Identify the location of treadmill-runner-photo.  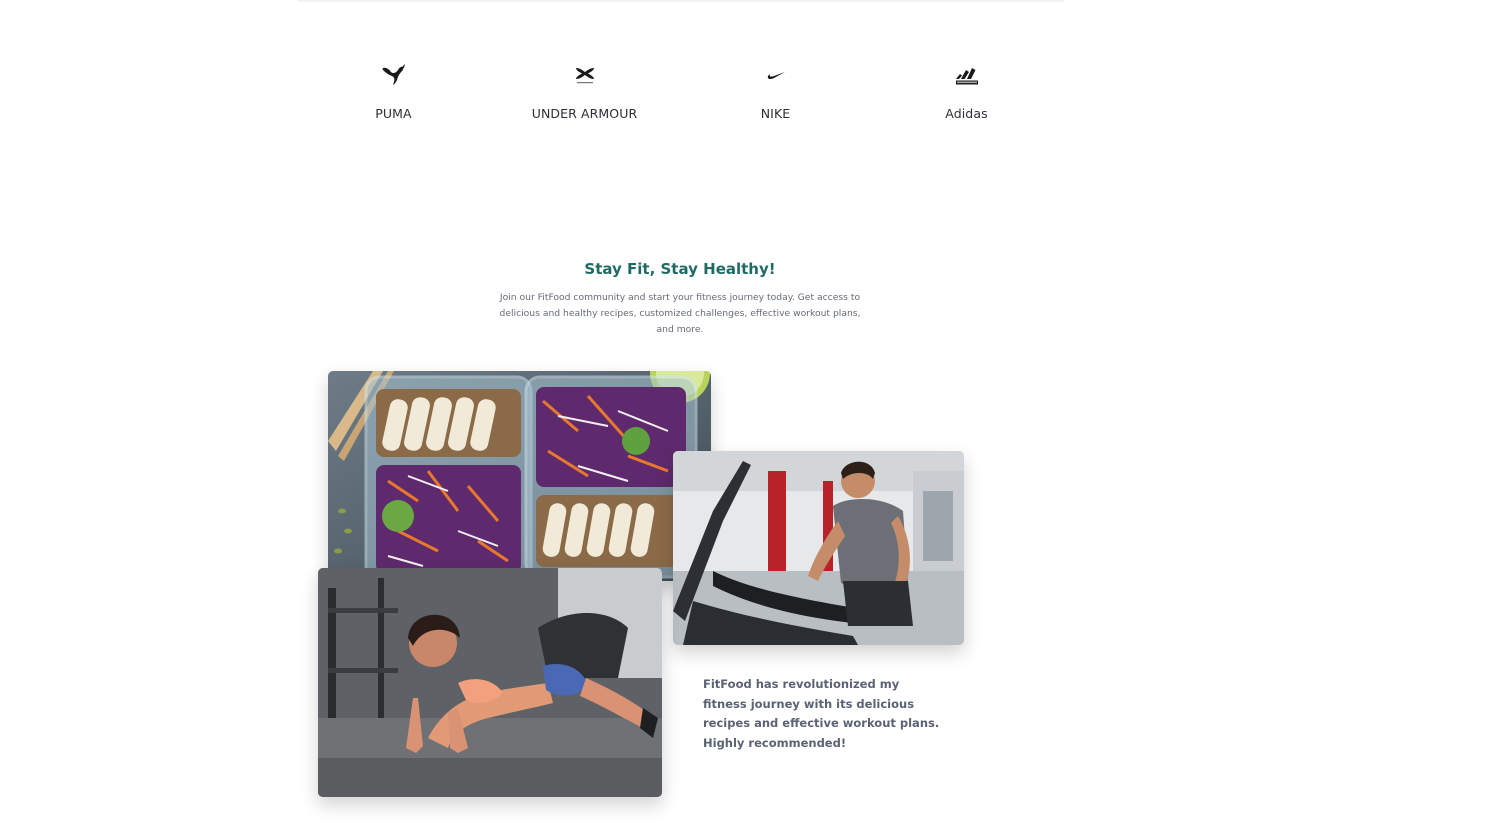
(818, 548).